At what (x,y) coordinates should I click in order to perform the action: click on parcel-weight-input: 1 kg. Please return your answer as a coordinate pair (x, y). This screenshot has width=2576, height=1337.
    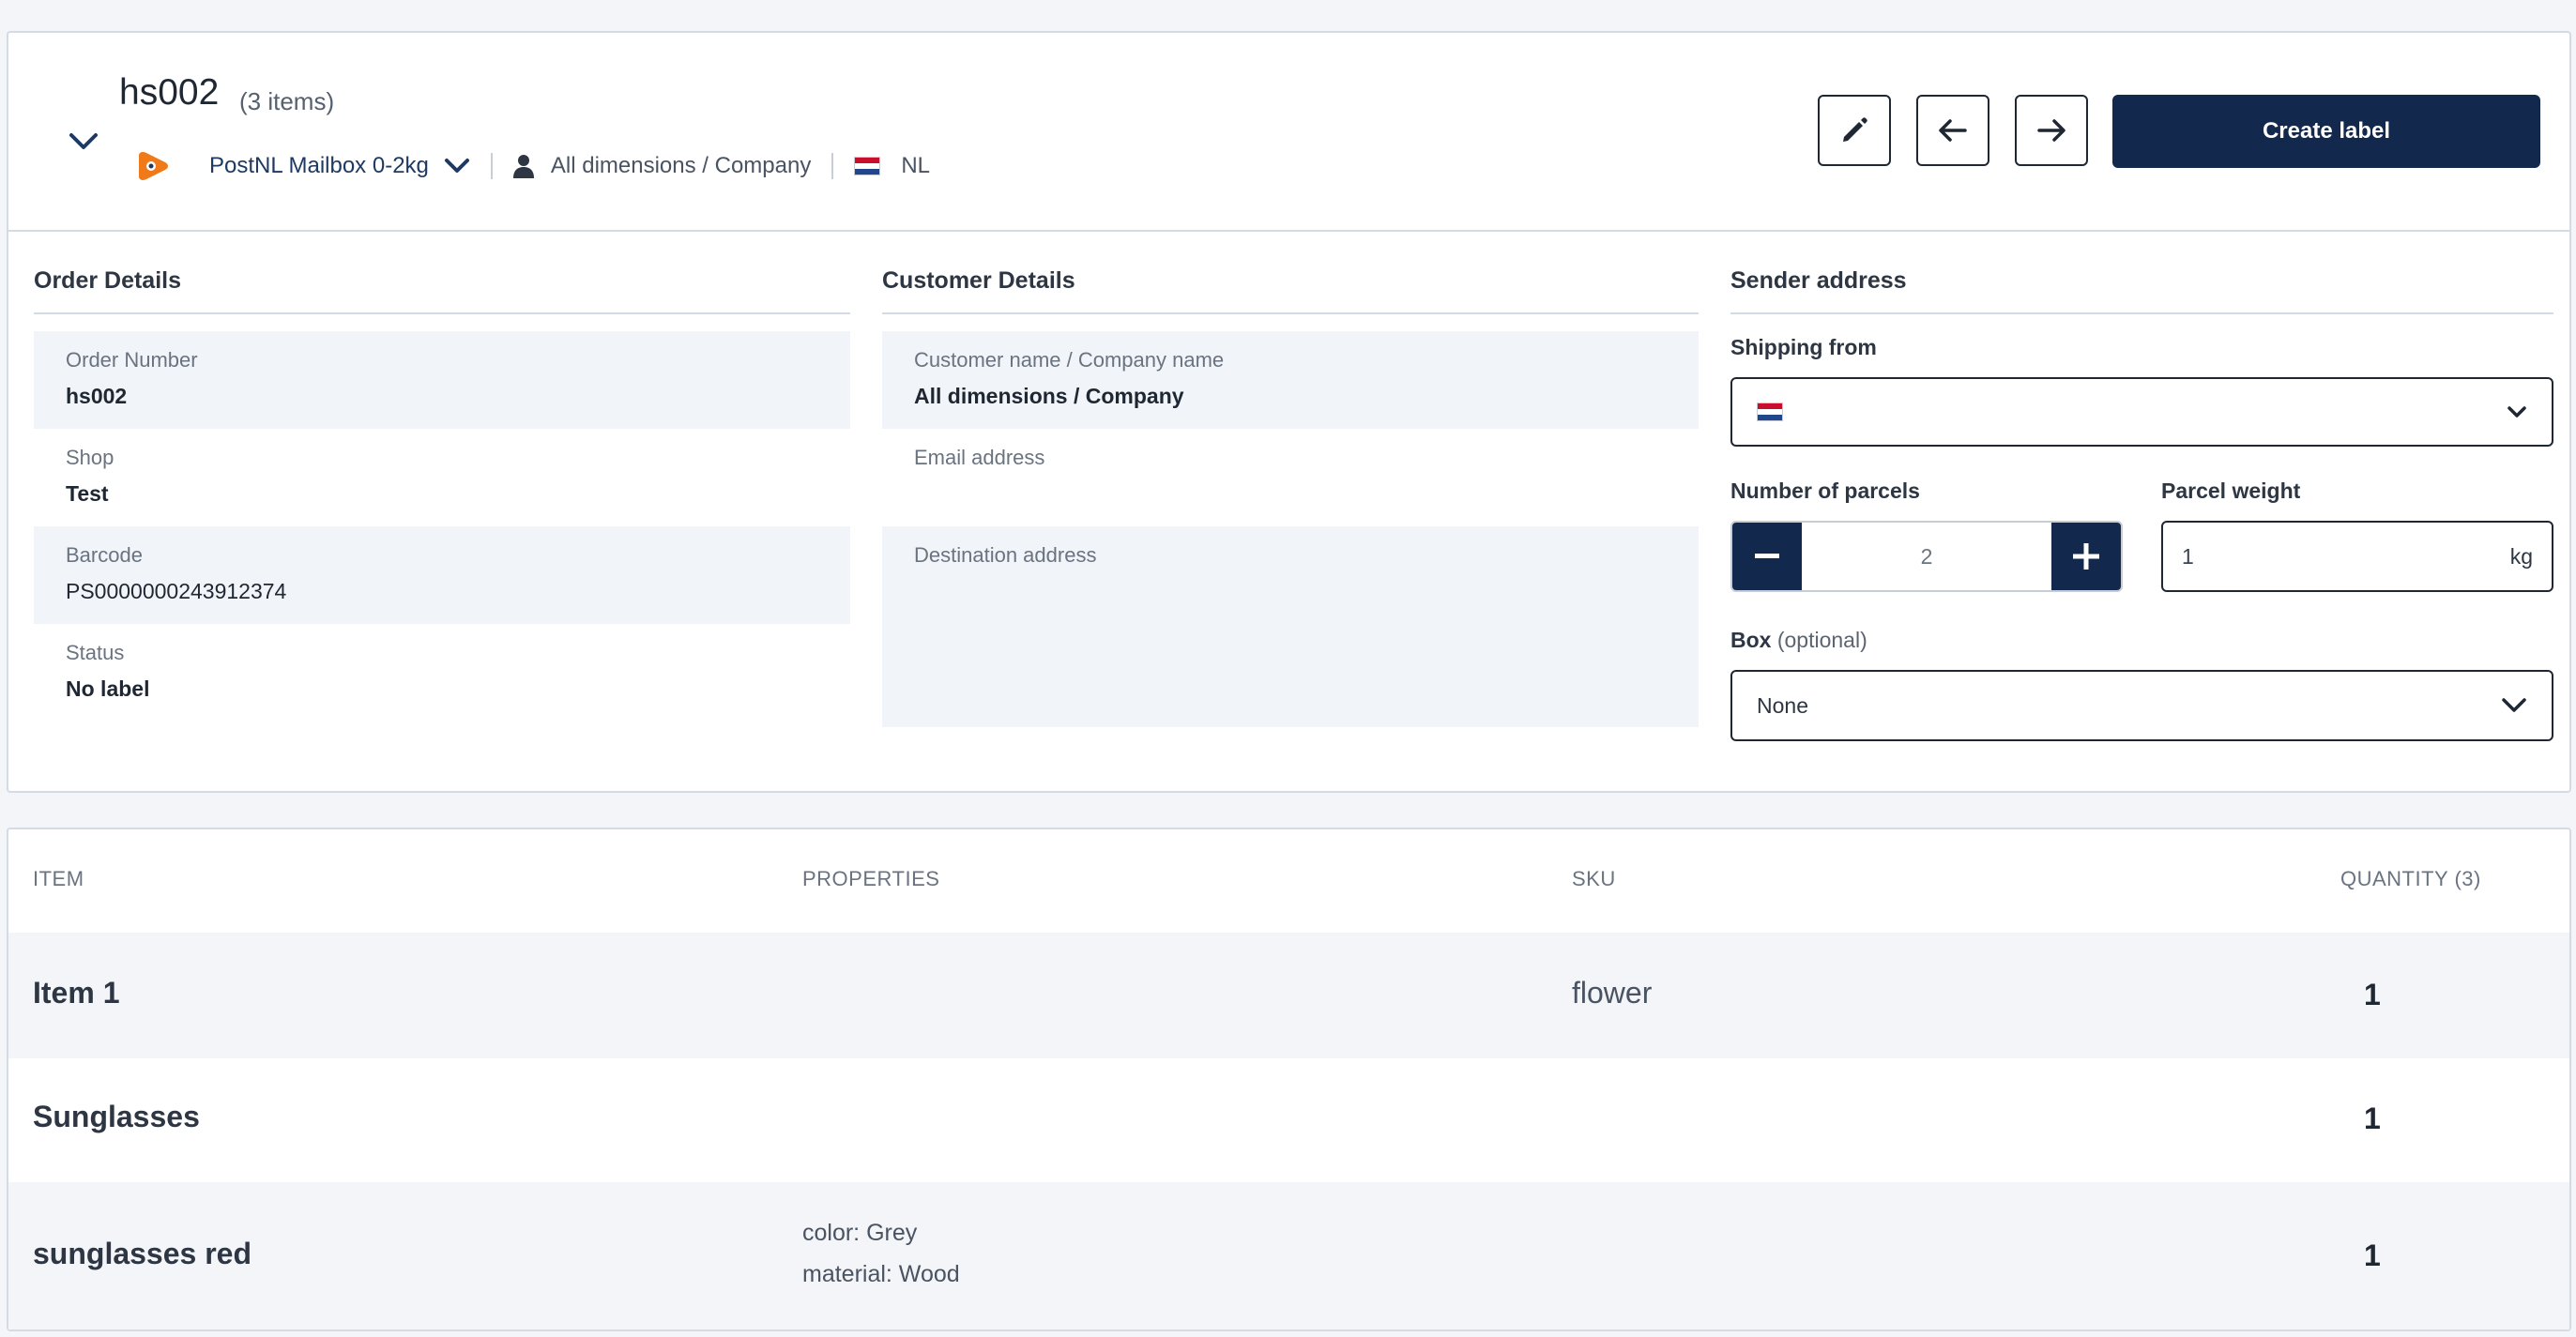
    Looking at the image, I should click on (2357, 556).